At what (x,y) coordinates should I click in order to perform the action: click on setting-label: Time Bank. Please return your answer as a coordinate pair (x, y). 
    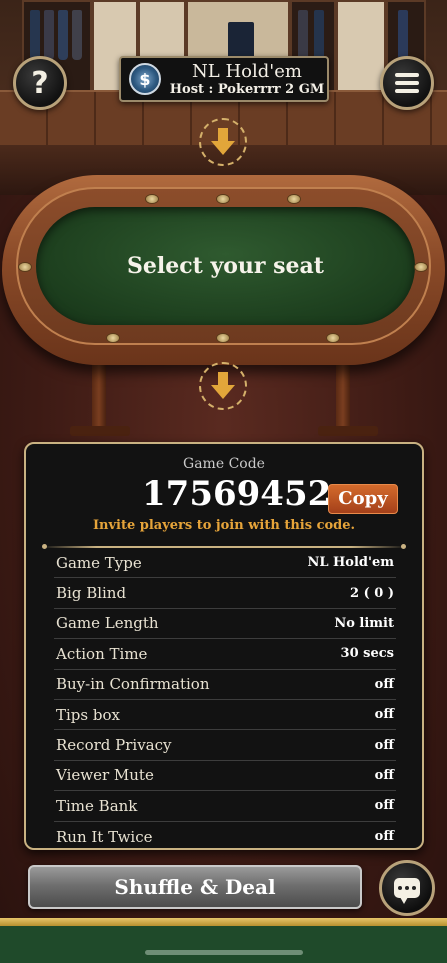
    Looking at the image, I should click on (97, 805).